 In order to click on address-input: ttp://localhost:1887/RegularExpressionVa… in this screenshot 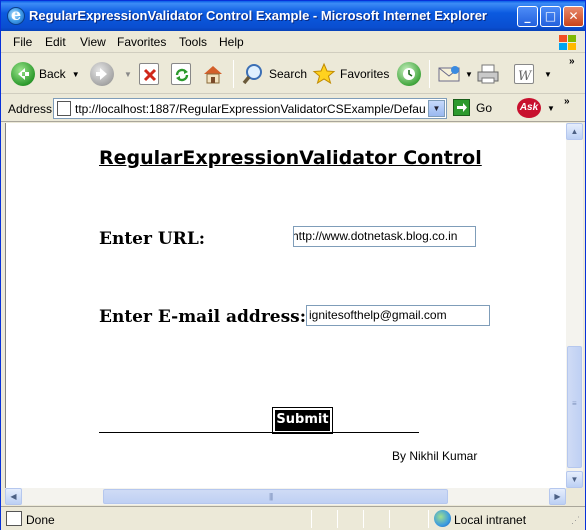, I will do `click(250, 108)`.